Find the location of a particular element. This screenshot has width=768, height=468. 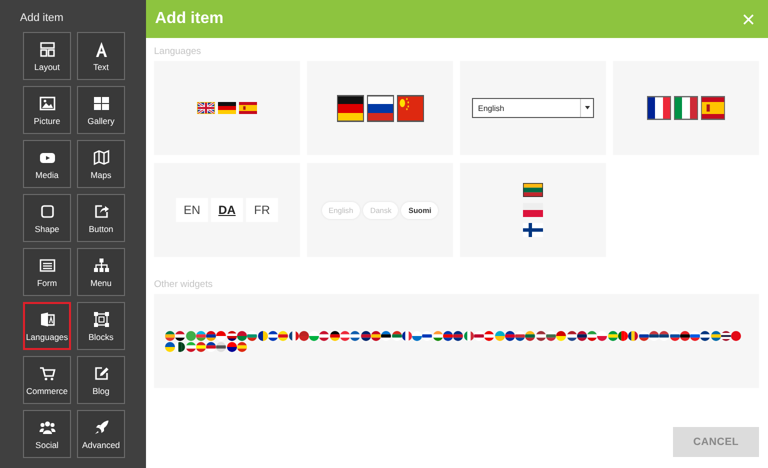

gallery-icon is located at coordinates (101, 103).